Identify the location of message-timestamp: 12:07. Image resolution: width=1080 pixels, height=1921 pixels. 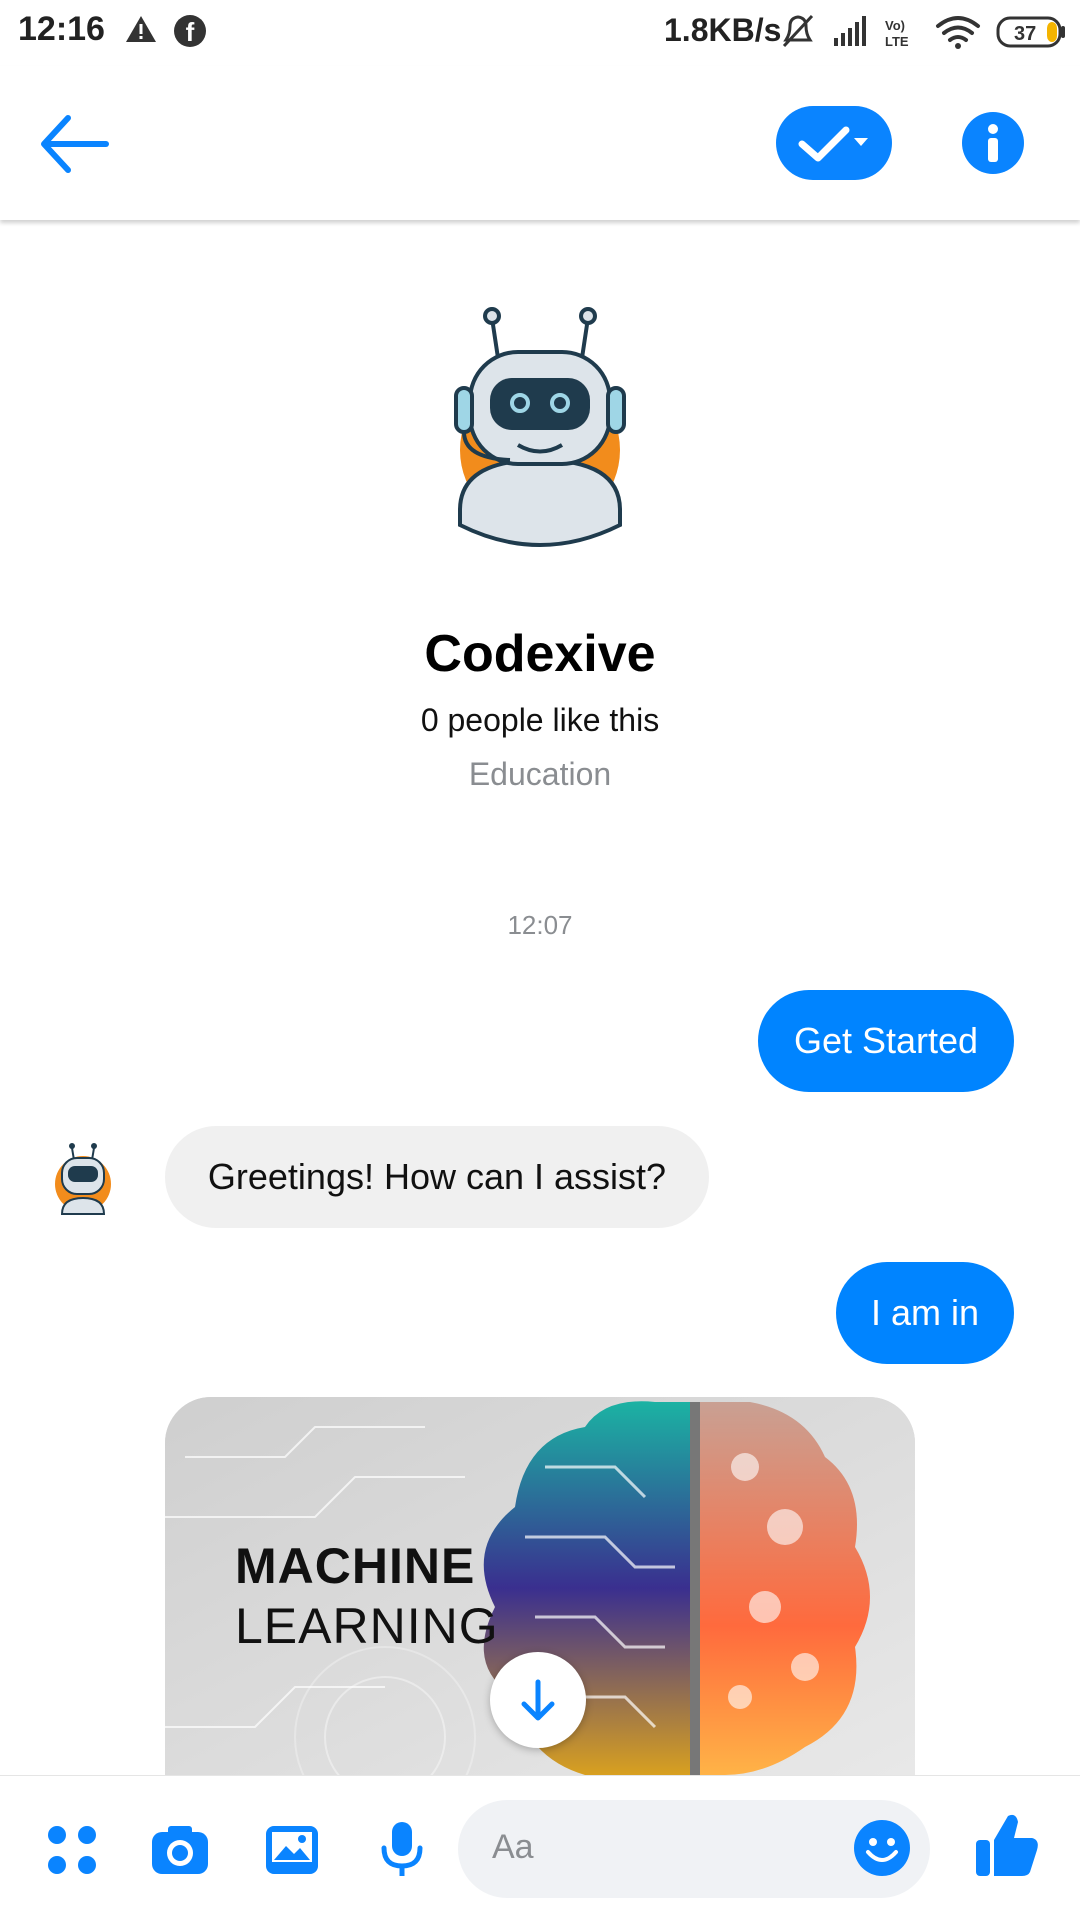
(540, 925).